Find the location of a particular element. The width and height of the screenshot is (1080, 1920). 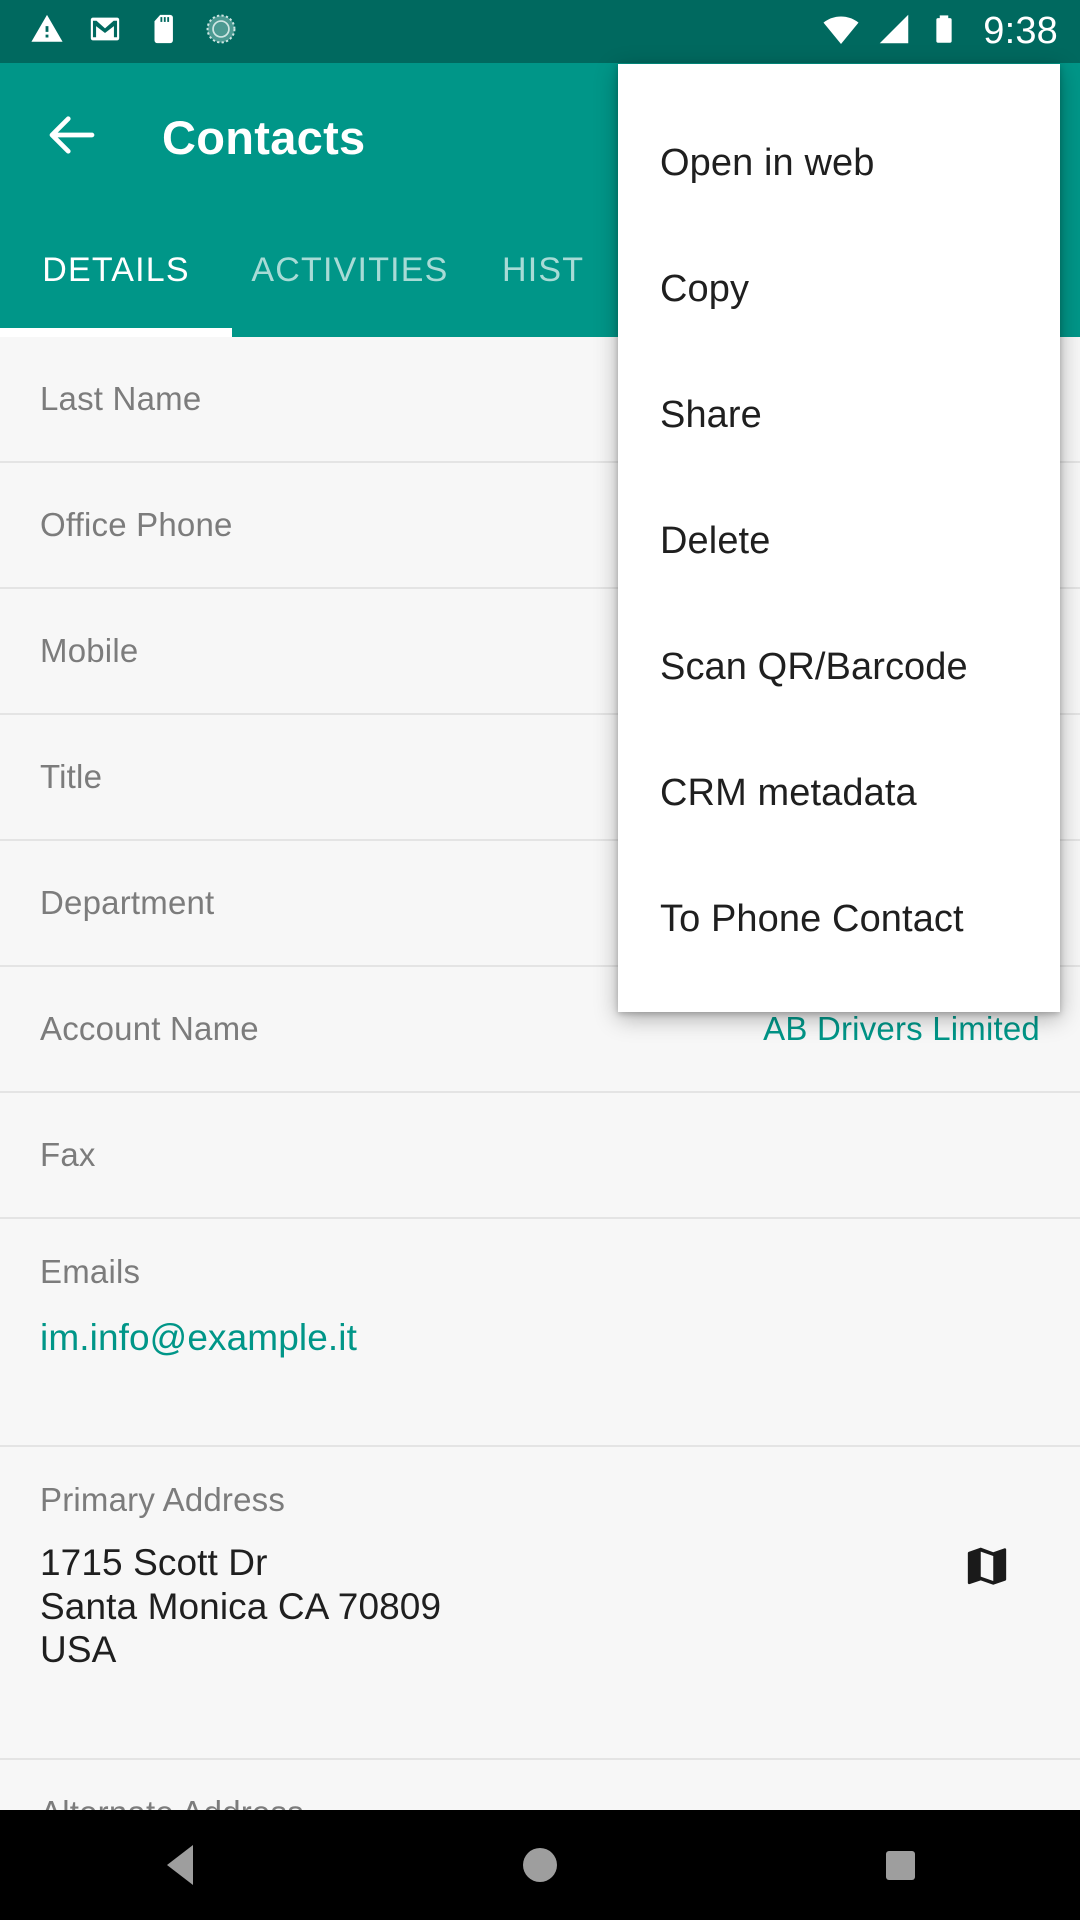

account-name-link: AB Drivers Limited is located at coordinates (901, 1029).